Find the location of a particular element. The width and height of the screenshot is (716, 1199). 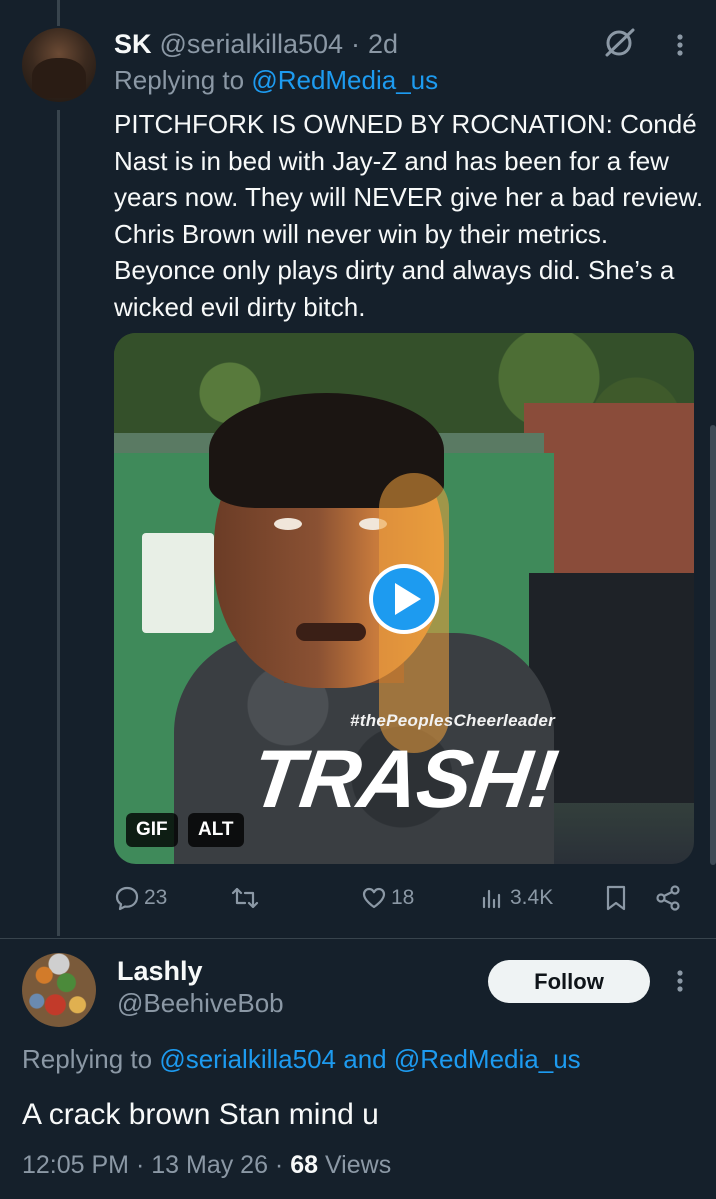

gif-badge: GIF is located at coordinates (152, 830).